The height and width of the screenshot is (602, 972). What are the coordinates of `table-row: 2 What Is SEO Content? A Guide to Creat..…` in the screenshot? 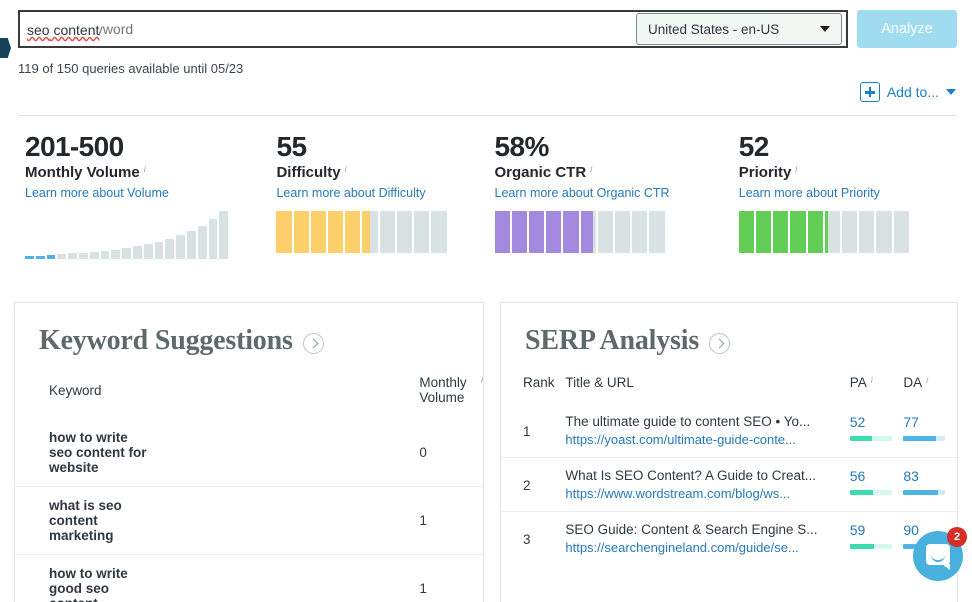 It's located at (729, 484).